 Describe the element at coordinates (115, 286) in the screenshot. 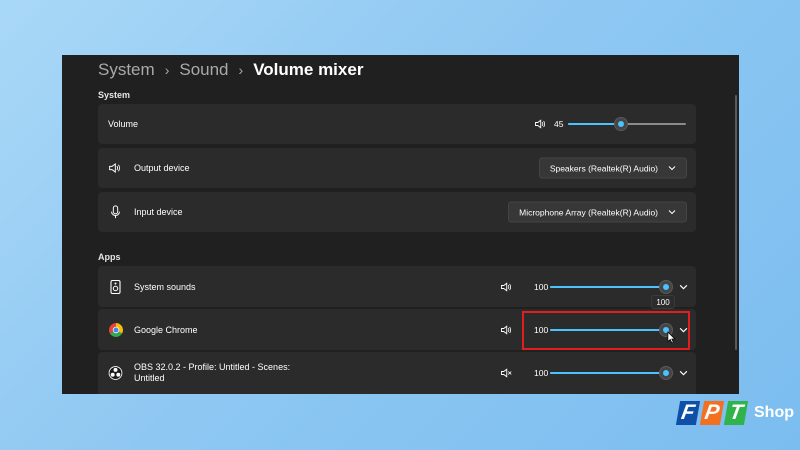

I see `system-sounds-icon` at that location.